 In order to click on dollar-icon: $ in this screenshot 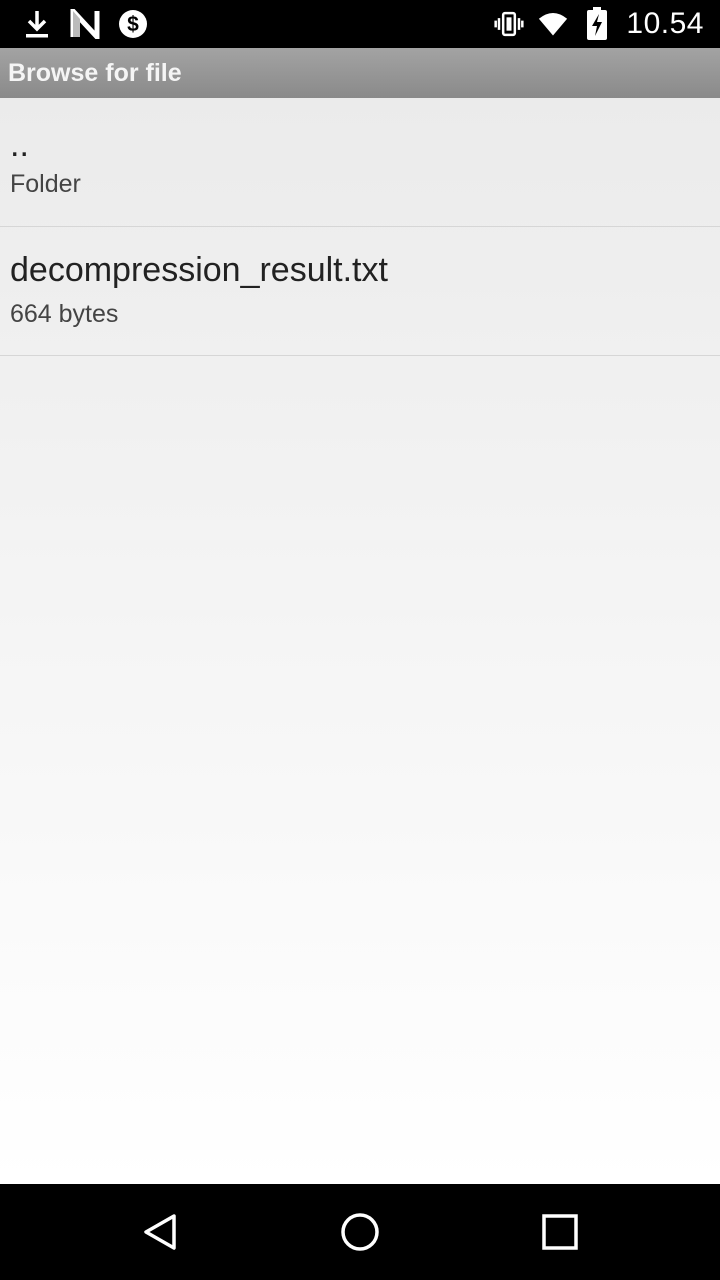, I will do `click(133, 24)`.